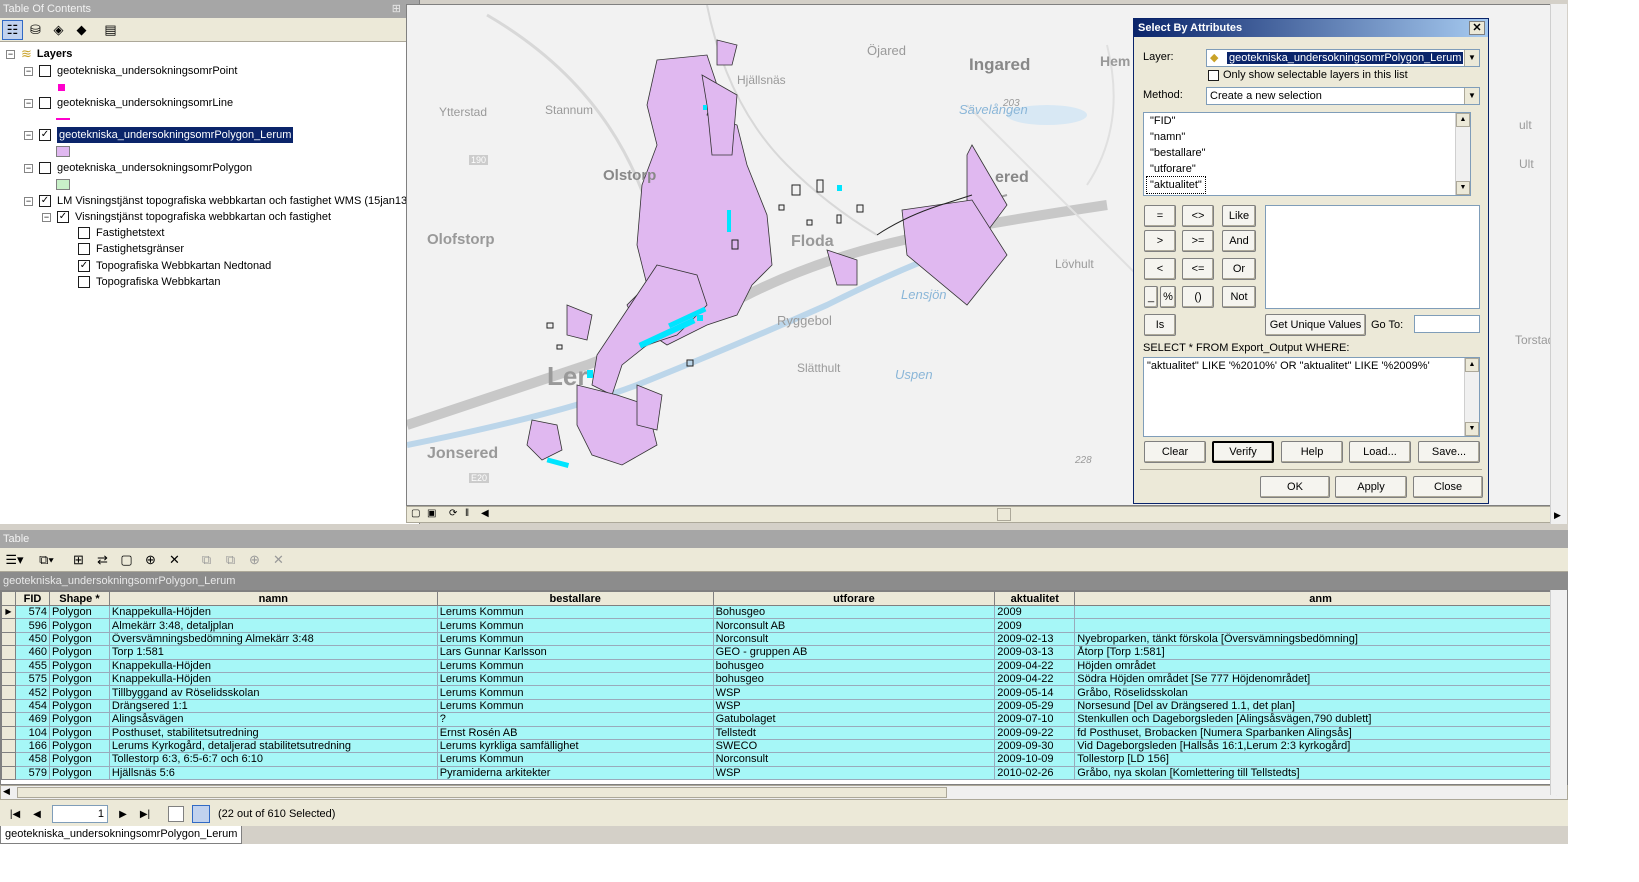 The width and height of the screenshot is (1639, 882). What do you see at coordinates (1035, 598) in the screenshot?
I see `column-header-aktualitet: aktualitet` at bounding box center [1035, 598].